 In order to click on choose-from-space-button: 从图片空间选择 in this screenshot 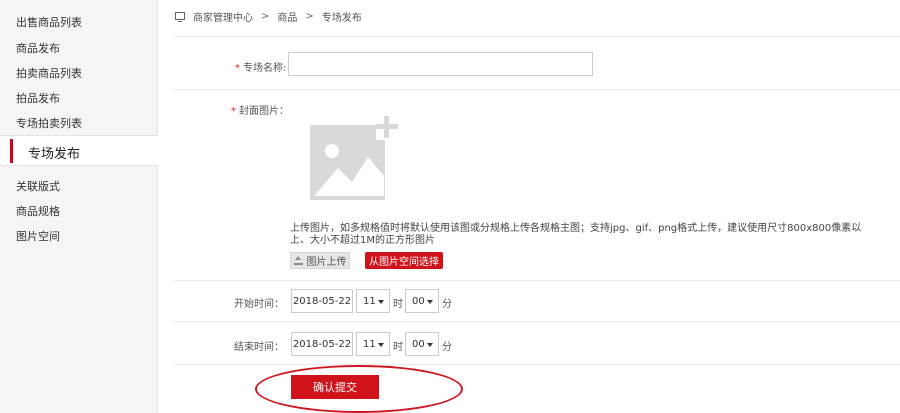, I will do `click(404, 260)`.